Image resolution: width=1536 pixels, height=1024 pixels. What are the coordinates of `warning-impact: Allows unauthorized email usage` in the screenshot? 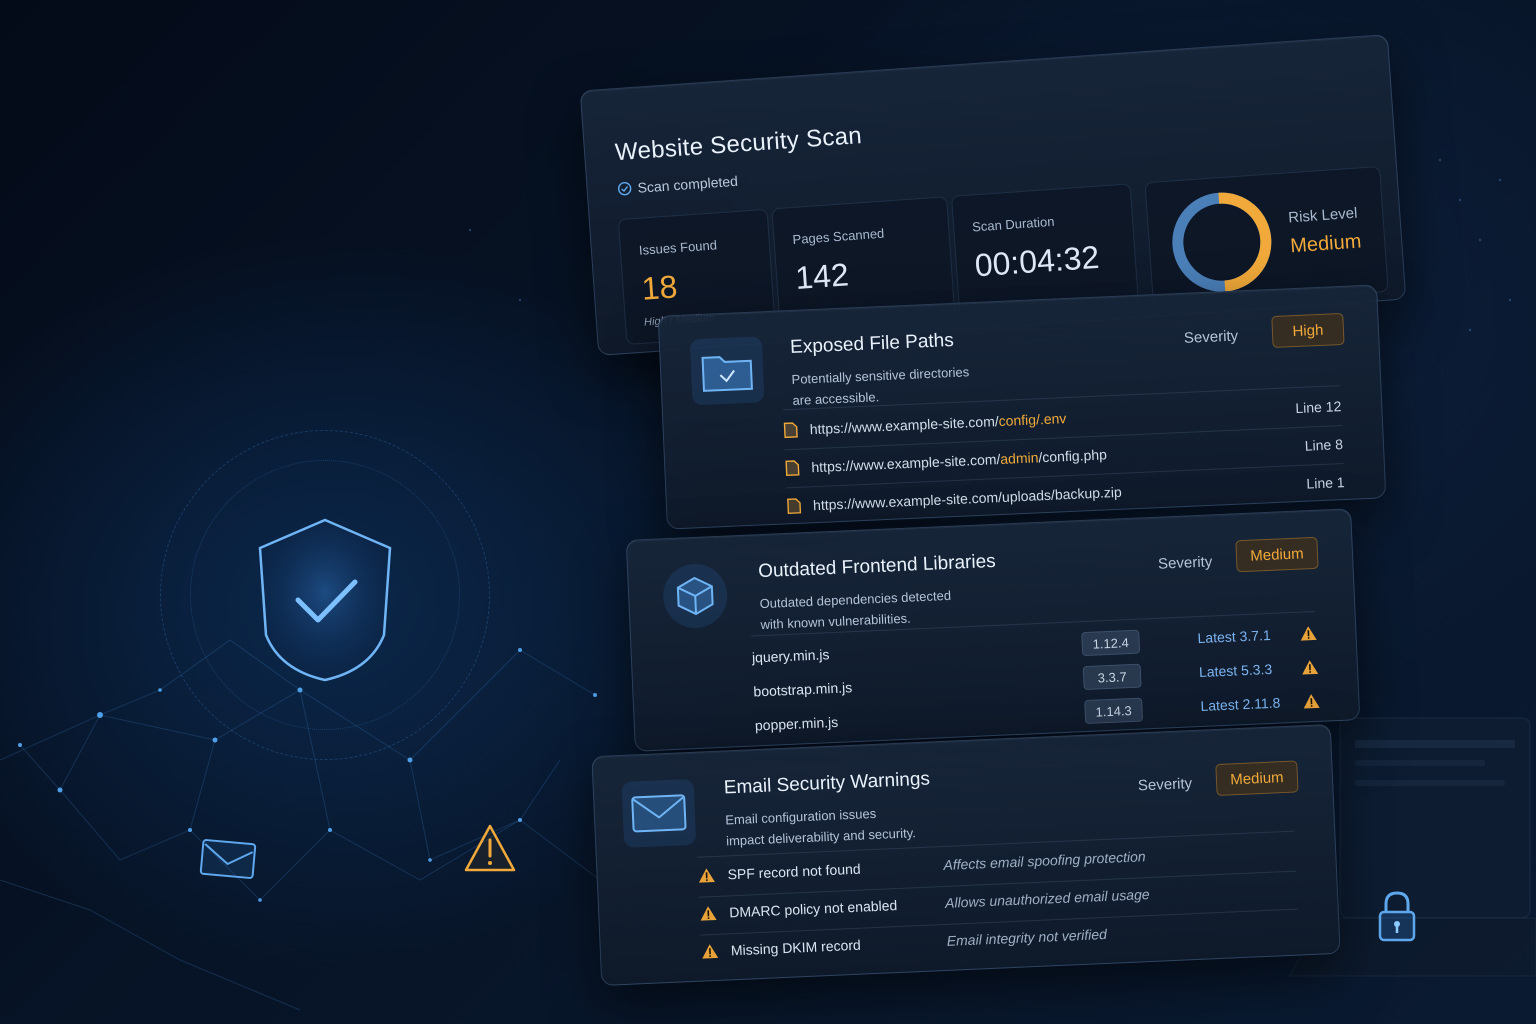 It's located at (1047, 898).